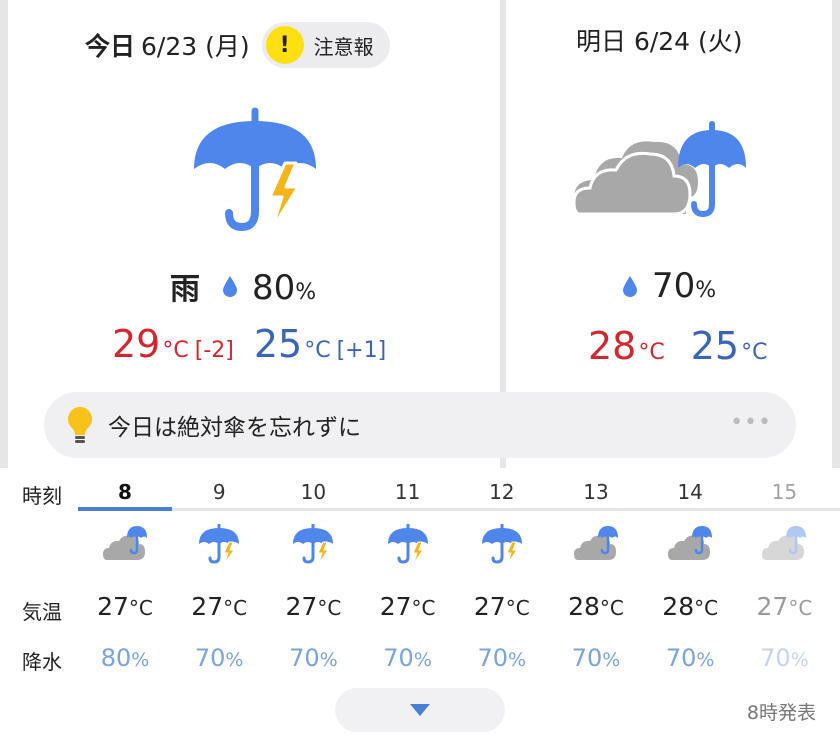 This screenshot has height=744, width=840. I want to click on hour-label: 15, so click(784, 492).